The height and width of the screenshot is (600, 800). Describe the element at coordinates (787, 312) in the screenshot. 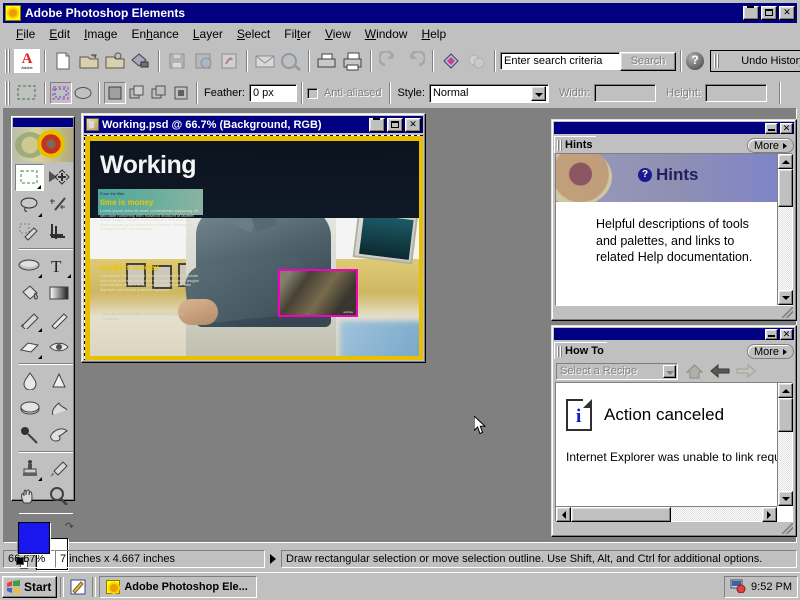

I see `hints-resize-grip` at that location.